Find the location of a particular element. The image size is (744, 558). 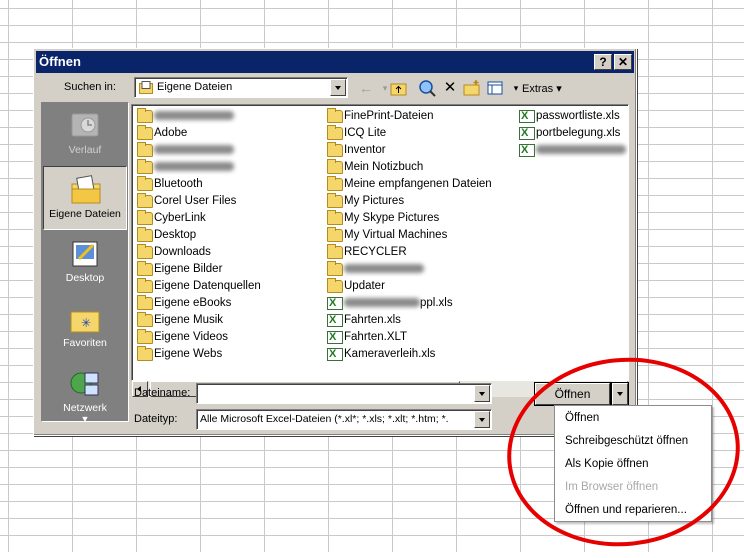

lookin-dropdown-arrow is located at coordinates (338, 87).